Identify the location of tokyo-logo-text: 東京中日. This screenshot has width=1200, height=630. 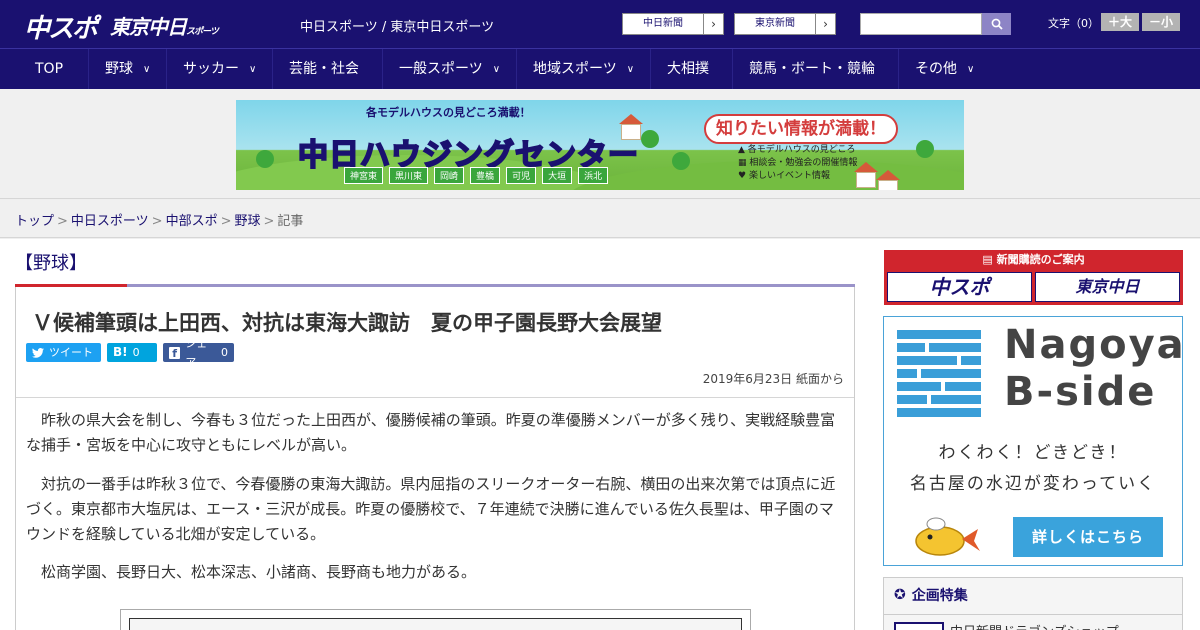
(148, 27).